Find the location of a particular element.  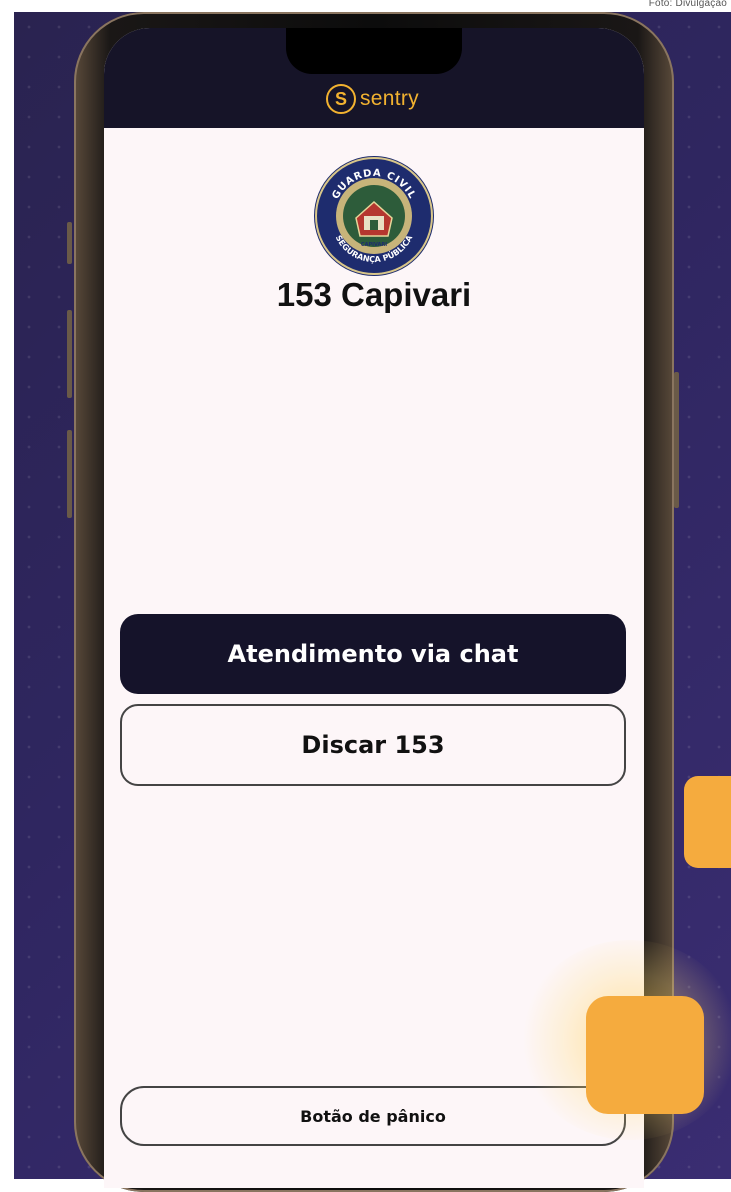

dynamic-island is located at coordinates (374, 51).